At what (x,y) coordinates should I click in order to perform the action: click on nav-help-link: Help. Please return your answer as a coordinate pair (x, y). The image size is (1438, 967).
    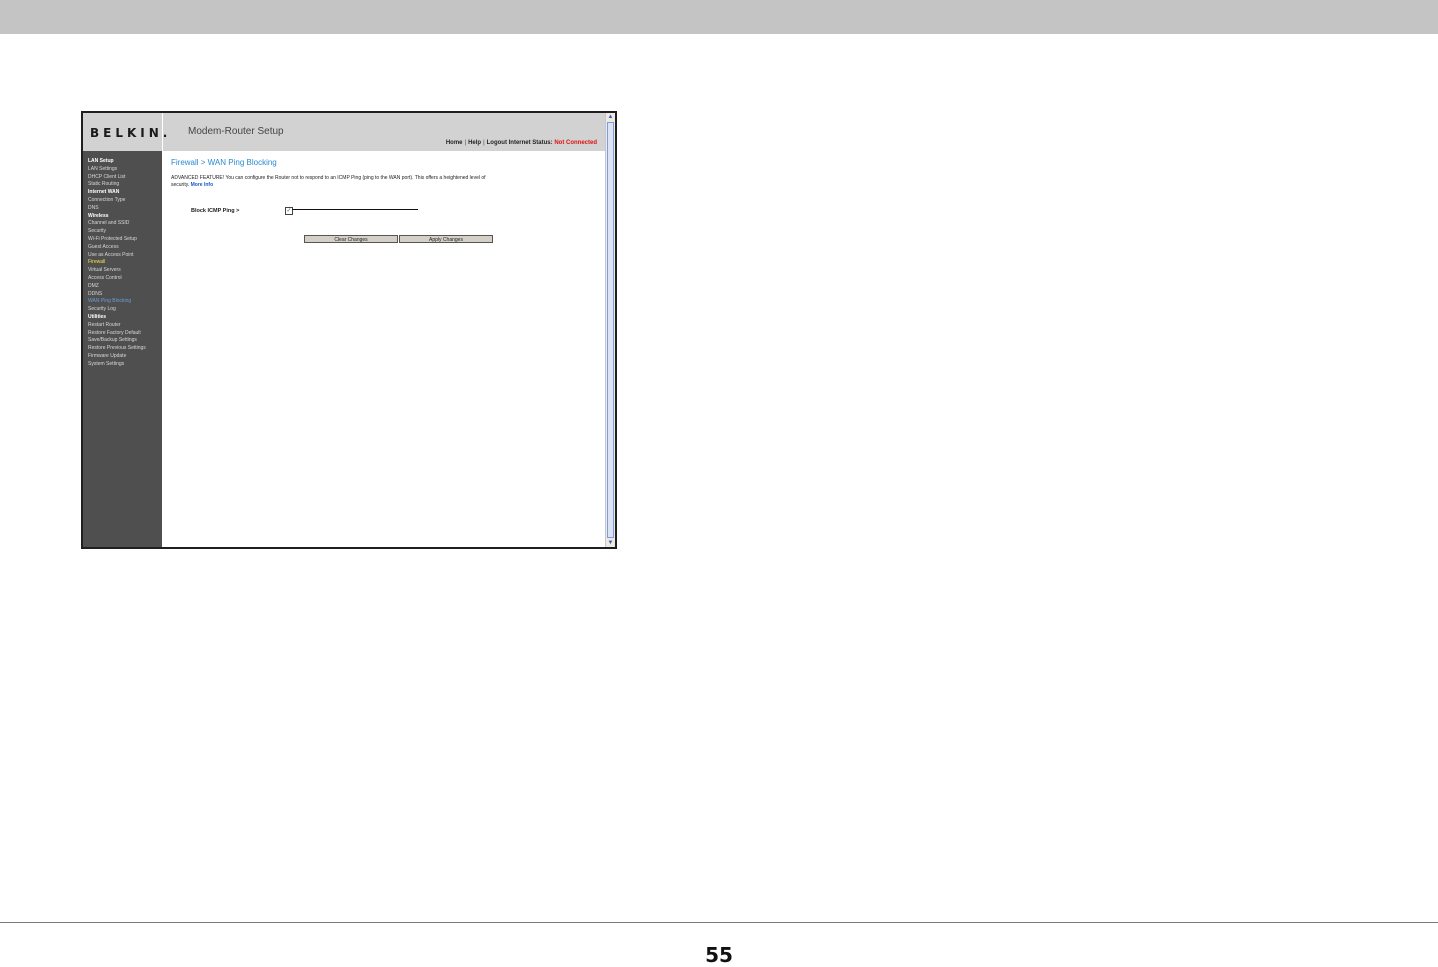
    Looking at the image, I should click on (474, 143).